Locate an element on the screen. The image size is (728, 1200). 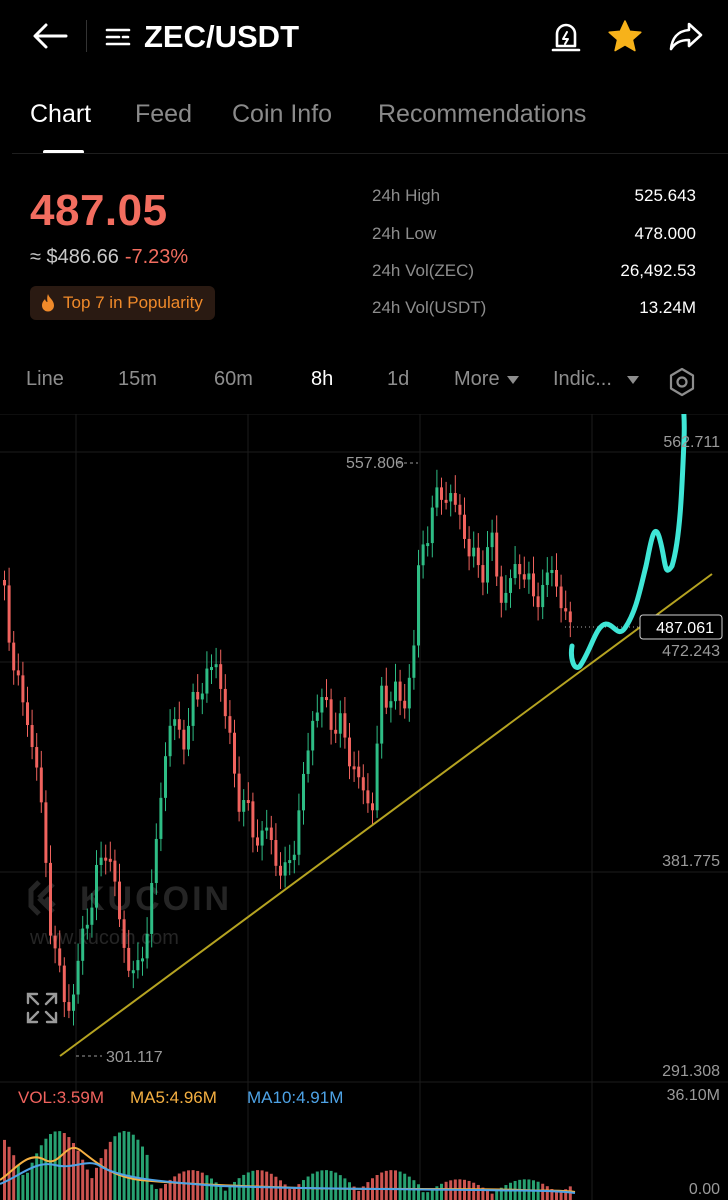
tabs-divider is located at coordinates (370, 153).